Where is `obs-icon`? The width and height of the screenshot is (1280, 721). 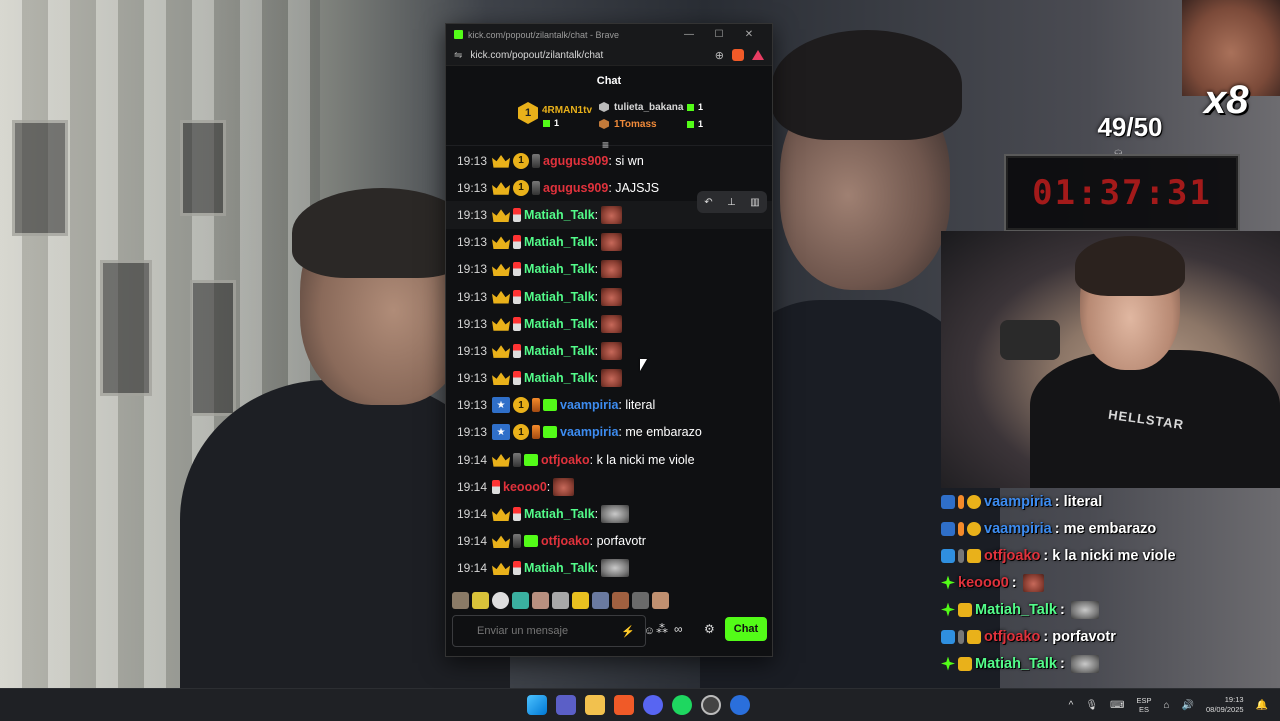
obs-icon is located at coordinates (711, 705).